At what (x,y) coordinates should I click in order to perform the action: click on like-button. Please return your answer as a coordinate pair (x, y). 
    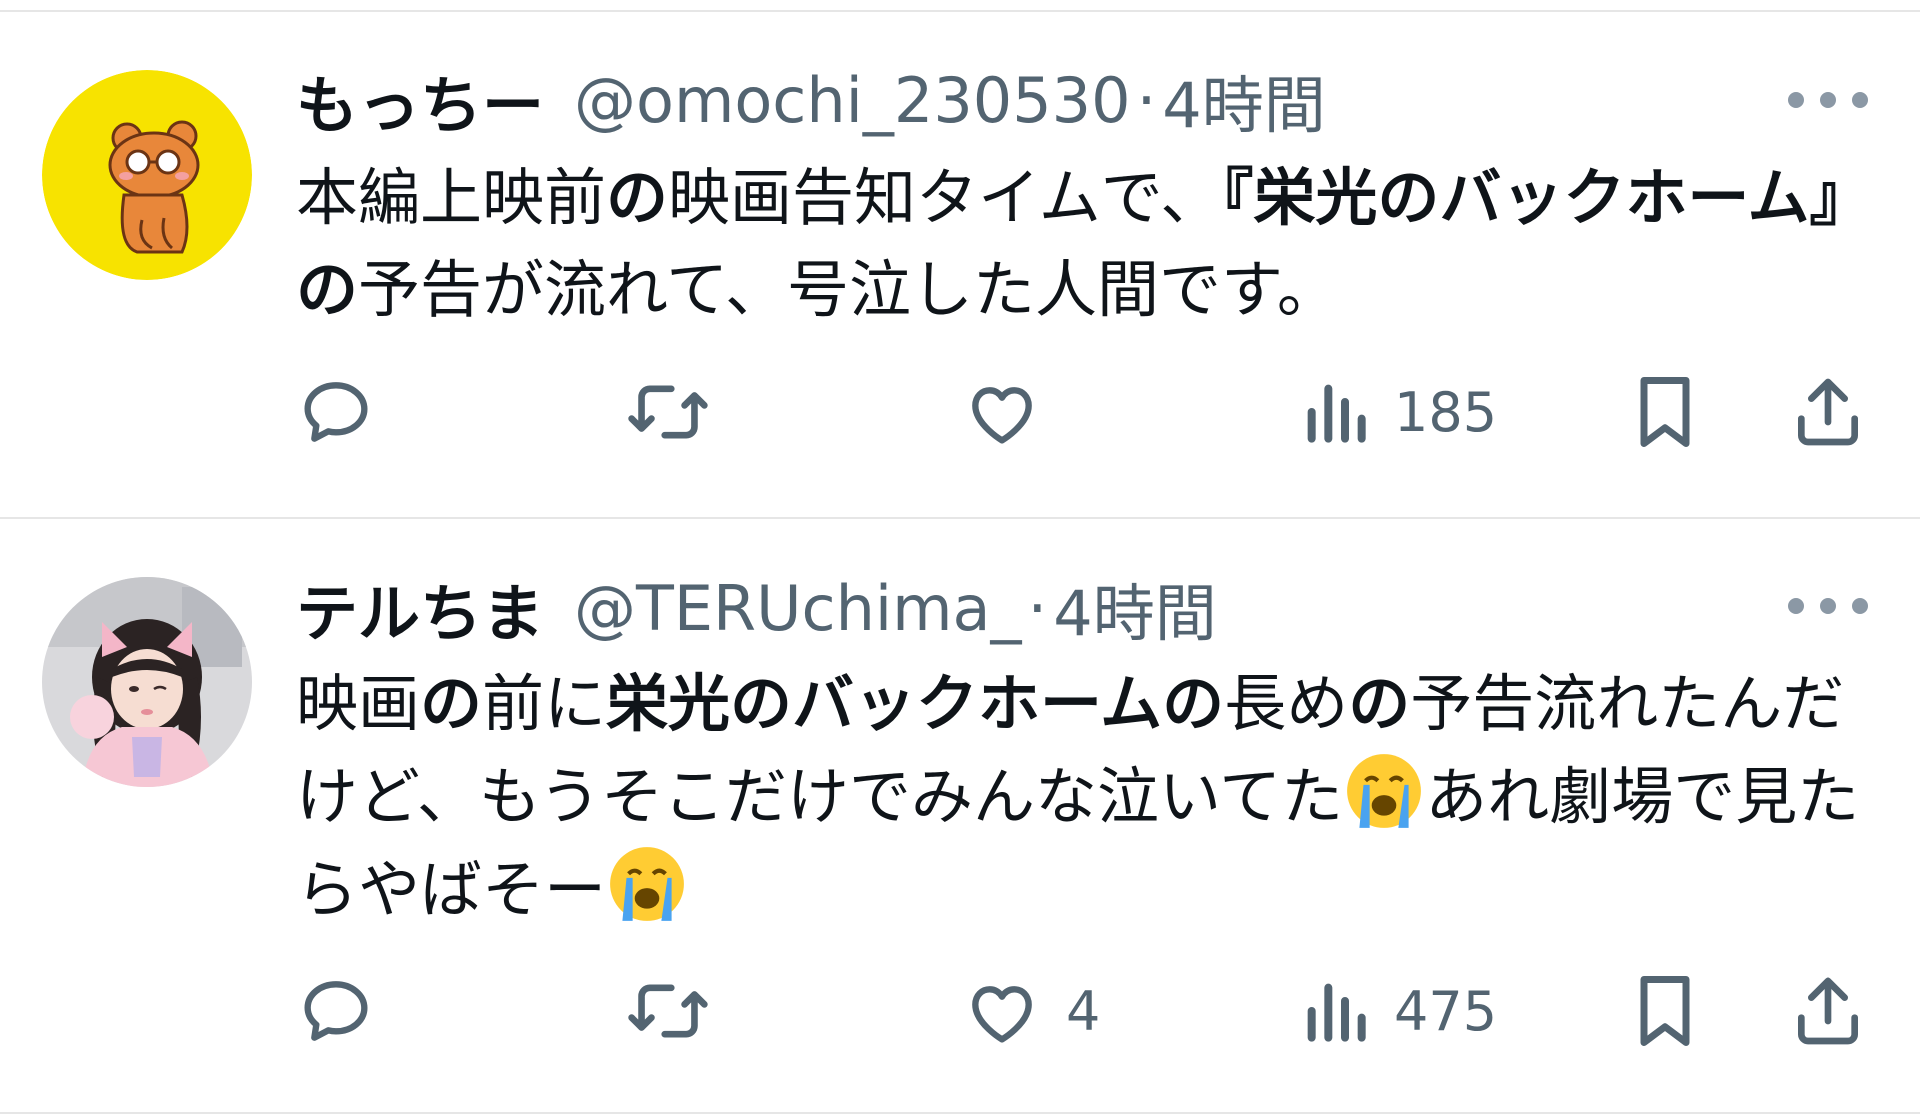
    Looking at the image, I should click on (1014, 412).